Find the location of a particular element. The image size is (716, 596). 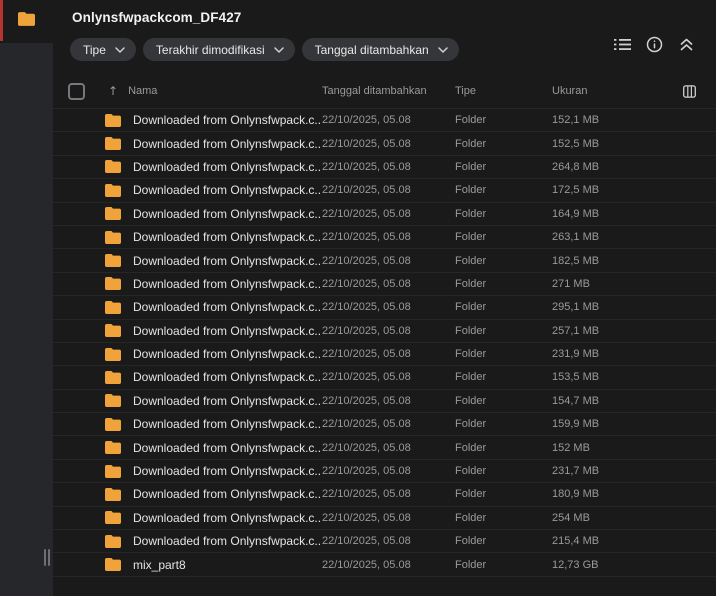

sidebar is located at coordinates (26, 298).